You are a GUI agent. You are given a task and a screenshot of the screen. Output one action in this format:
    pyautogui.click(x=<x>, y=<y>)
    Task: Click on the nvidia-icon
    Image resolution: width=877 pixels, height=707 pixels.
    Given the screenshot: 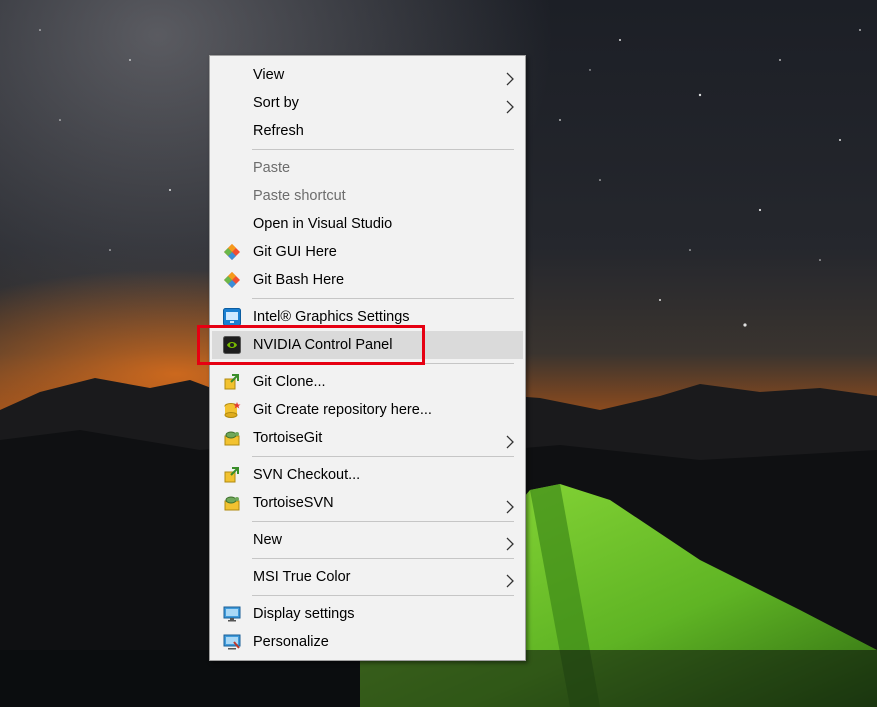 What is the action you would take?
    pyautogui.click(x=232, y=345)
    